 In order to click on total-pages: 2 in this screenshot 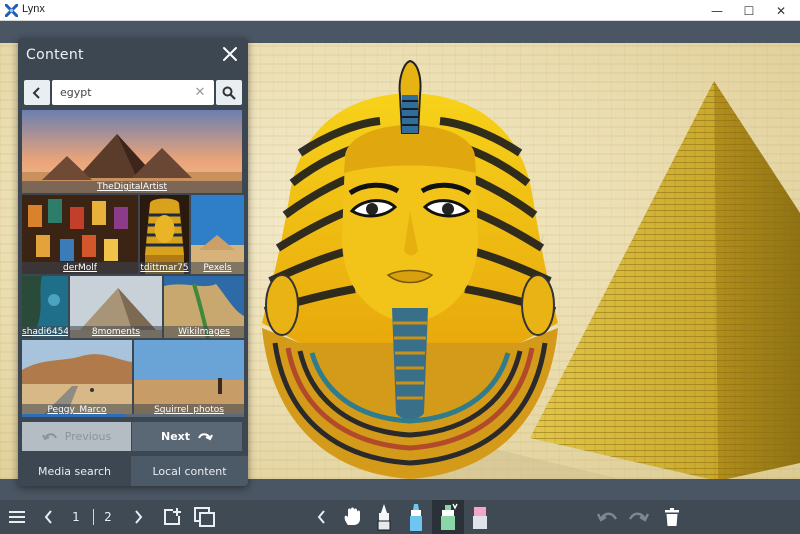, I will do `click(108, 517)`.